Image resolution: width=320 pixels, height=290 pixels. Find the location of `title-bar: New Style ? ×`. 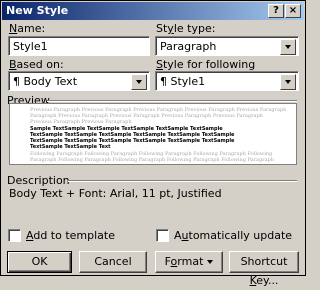

title-bar: New Style ? × is located at coordinates (153, 11).